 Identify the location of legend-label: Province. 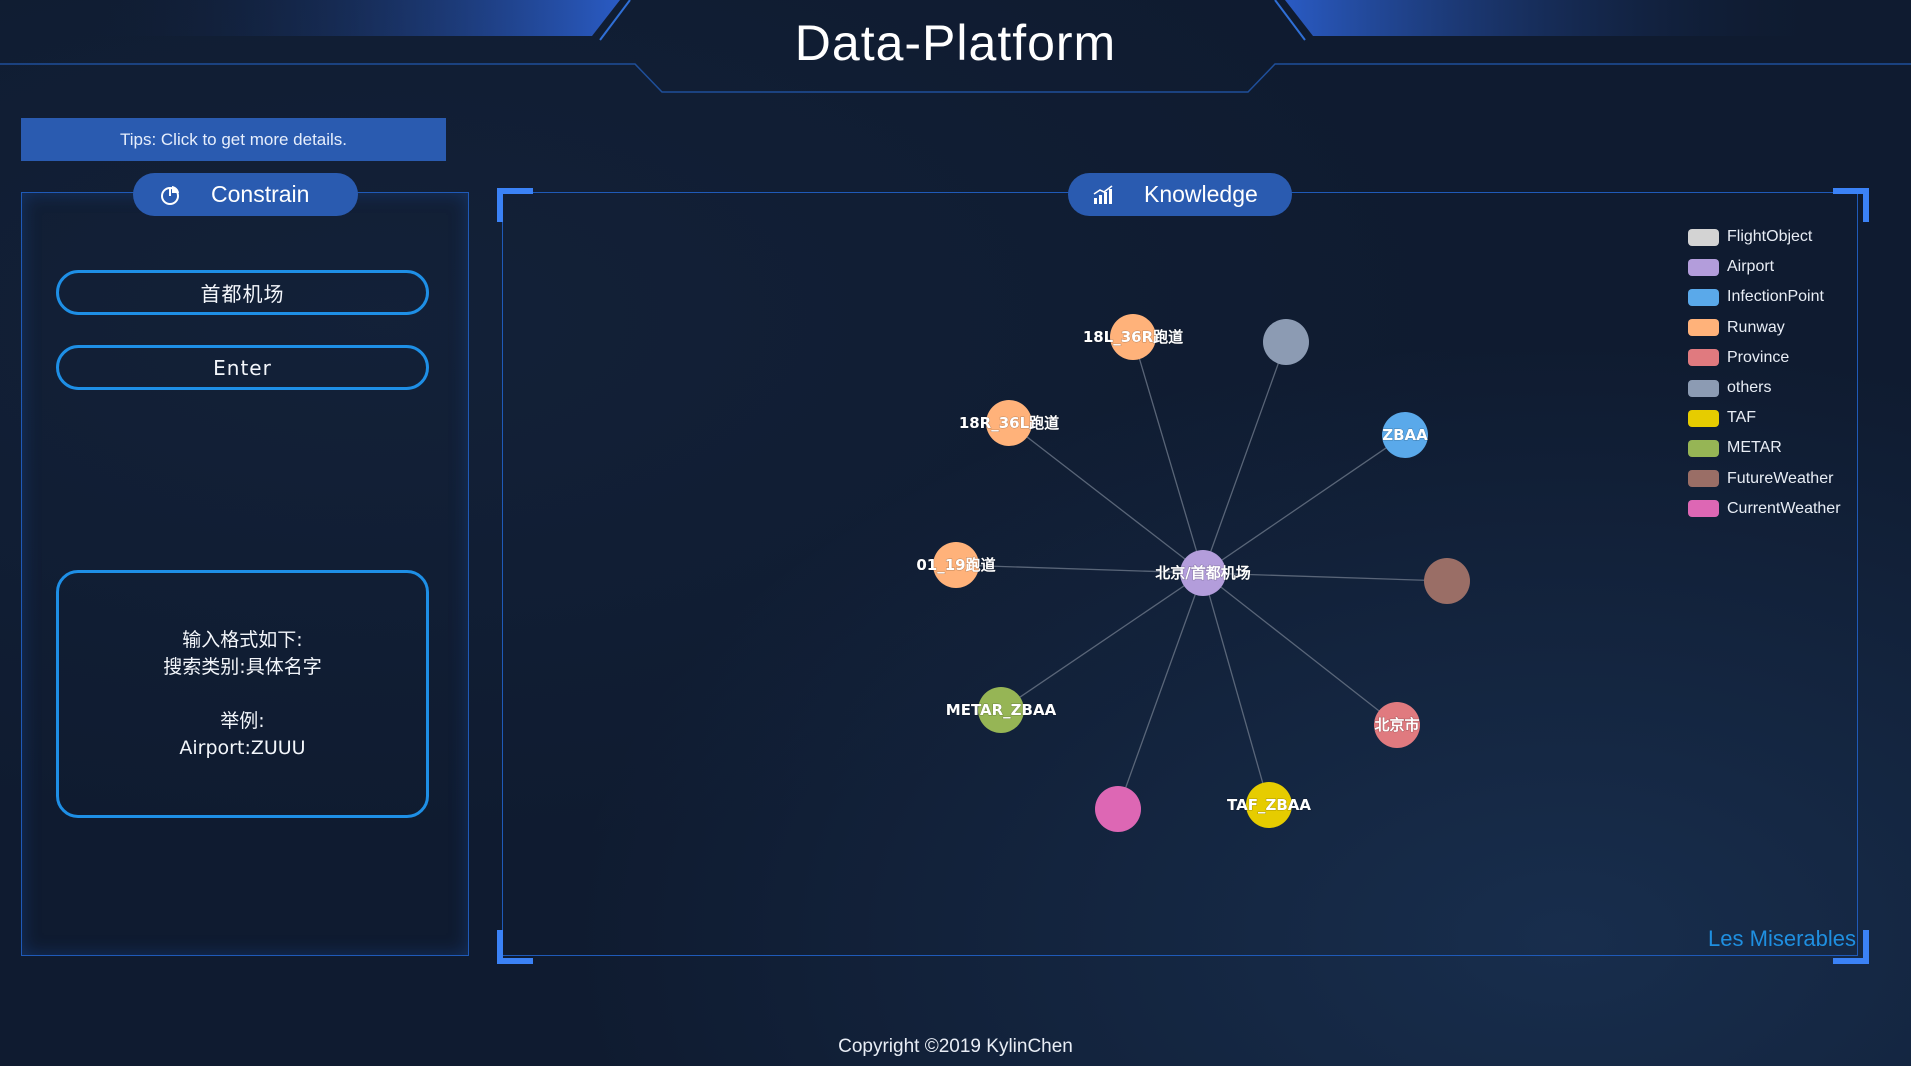
(1758, 357).